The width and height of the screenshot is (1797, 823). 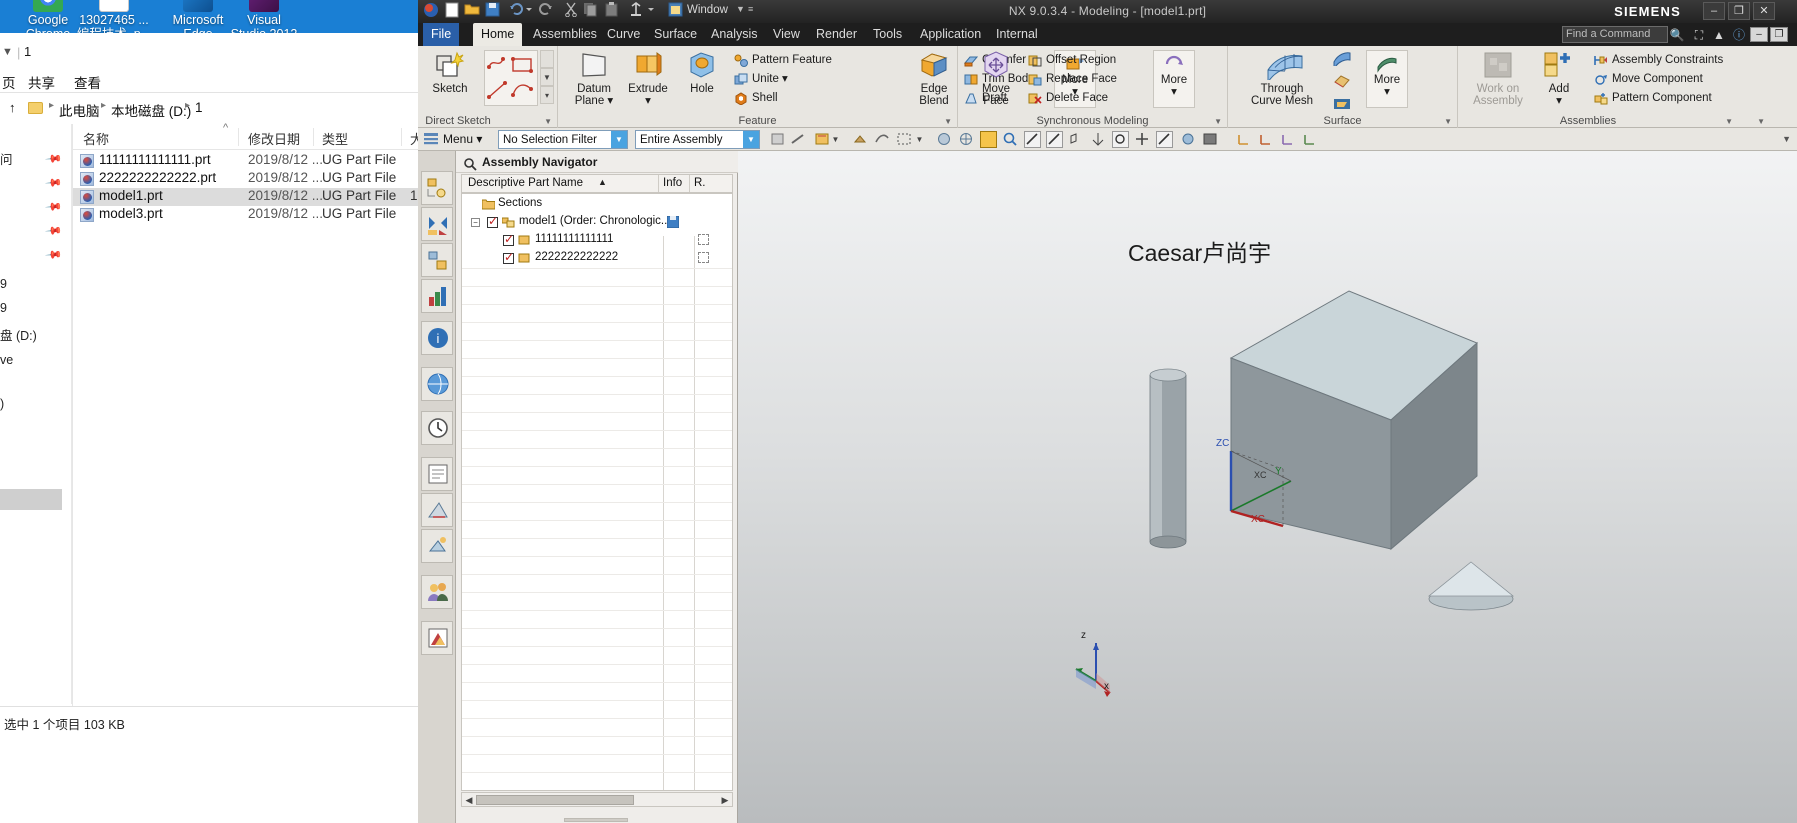 What do you see at coordinates (1739, 11) in the screenshot?
I see `maximize-button: ❐` at bounding box center [1739, 11].